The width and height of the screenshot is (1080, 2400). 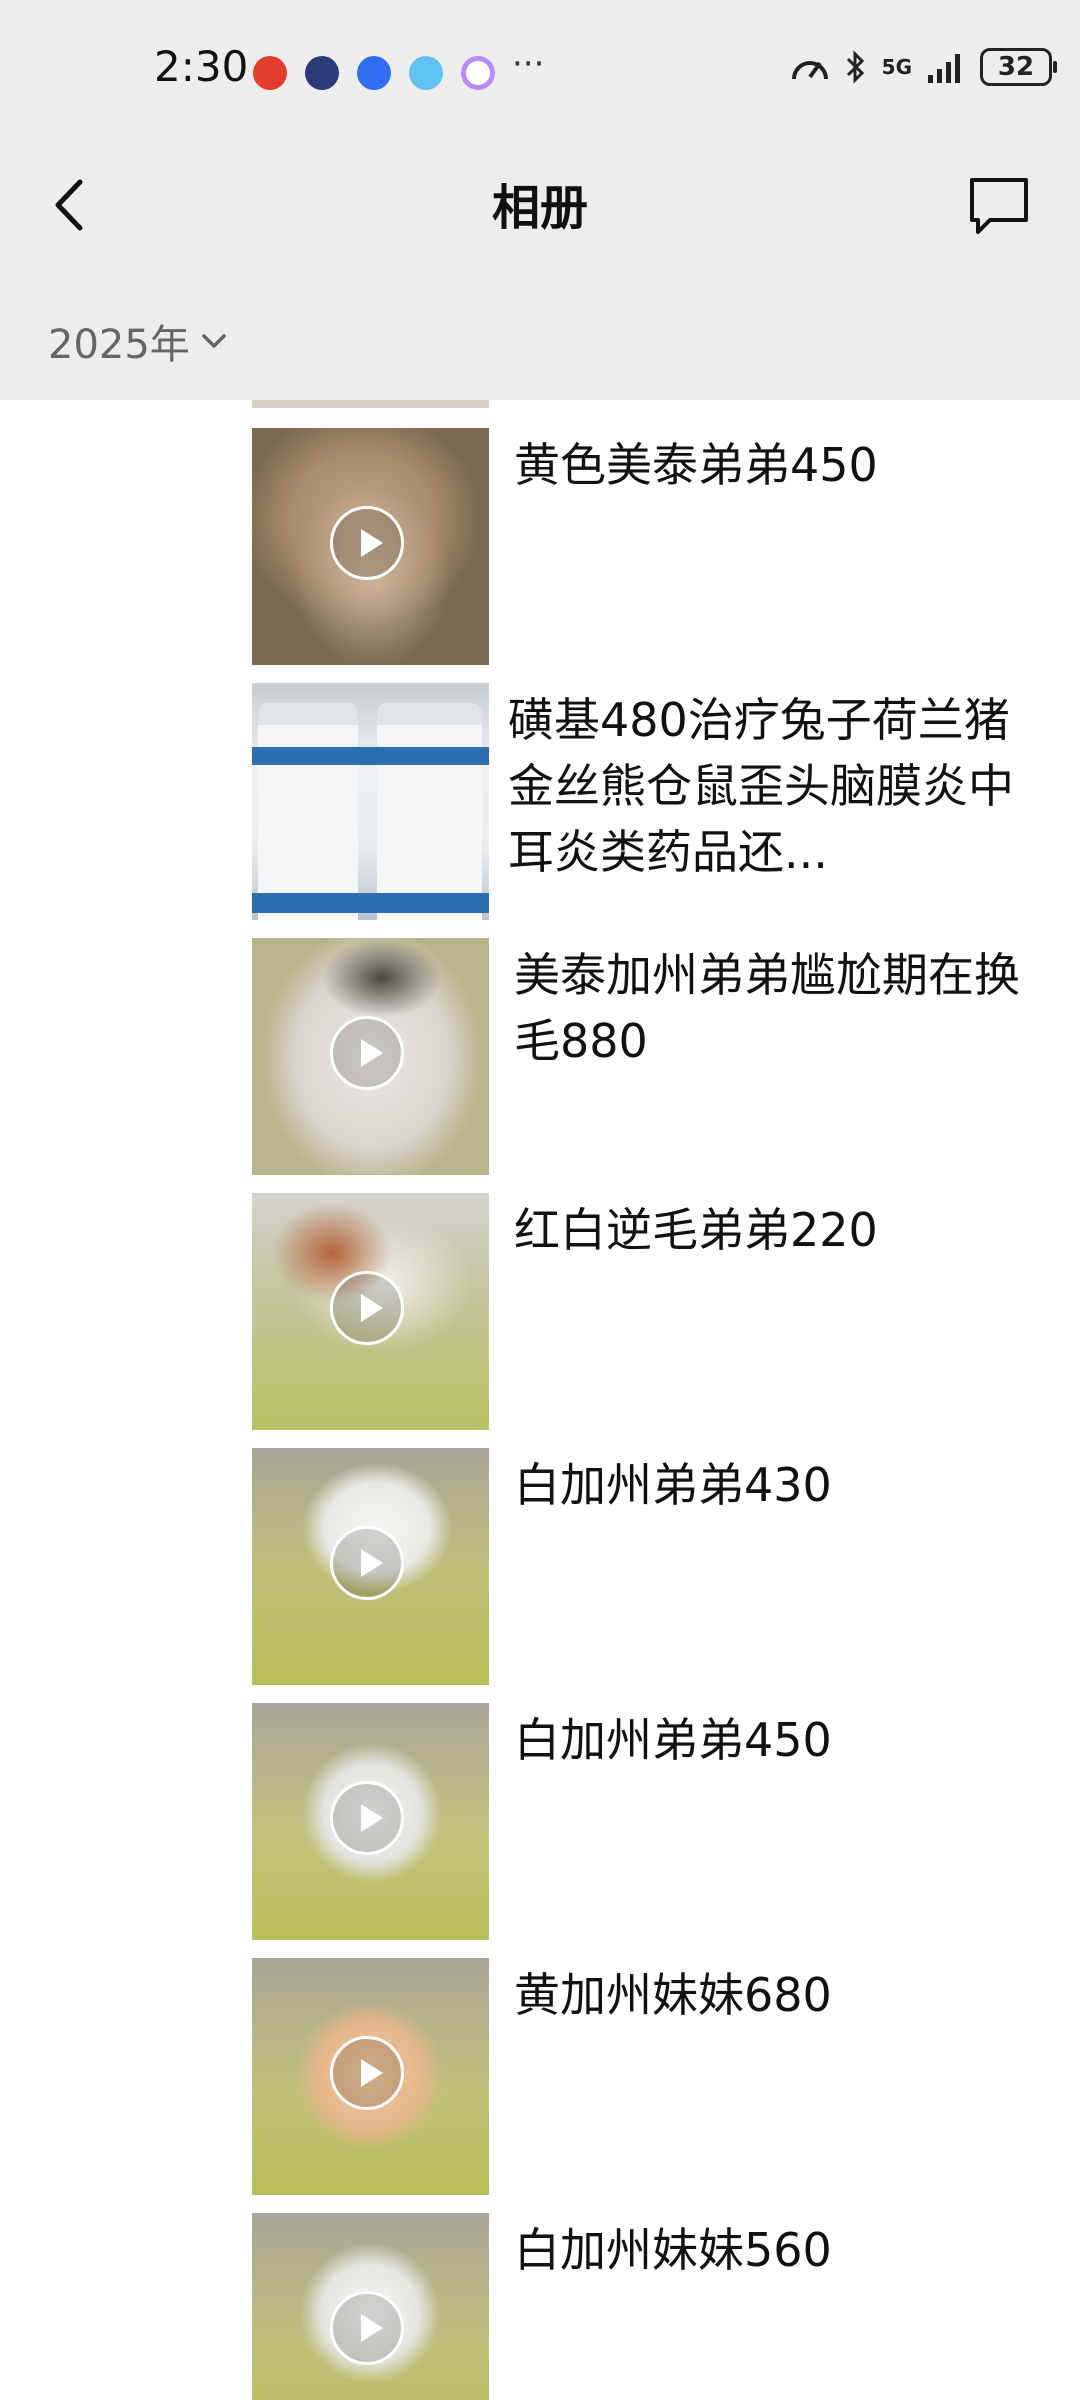 I want to click on post-item: 白加州弟弟430, so click(x=666, y=1567).